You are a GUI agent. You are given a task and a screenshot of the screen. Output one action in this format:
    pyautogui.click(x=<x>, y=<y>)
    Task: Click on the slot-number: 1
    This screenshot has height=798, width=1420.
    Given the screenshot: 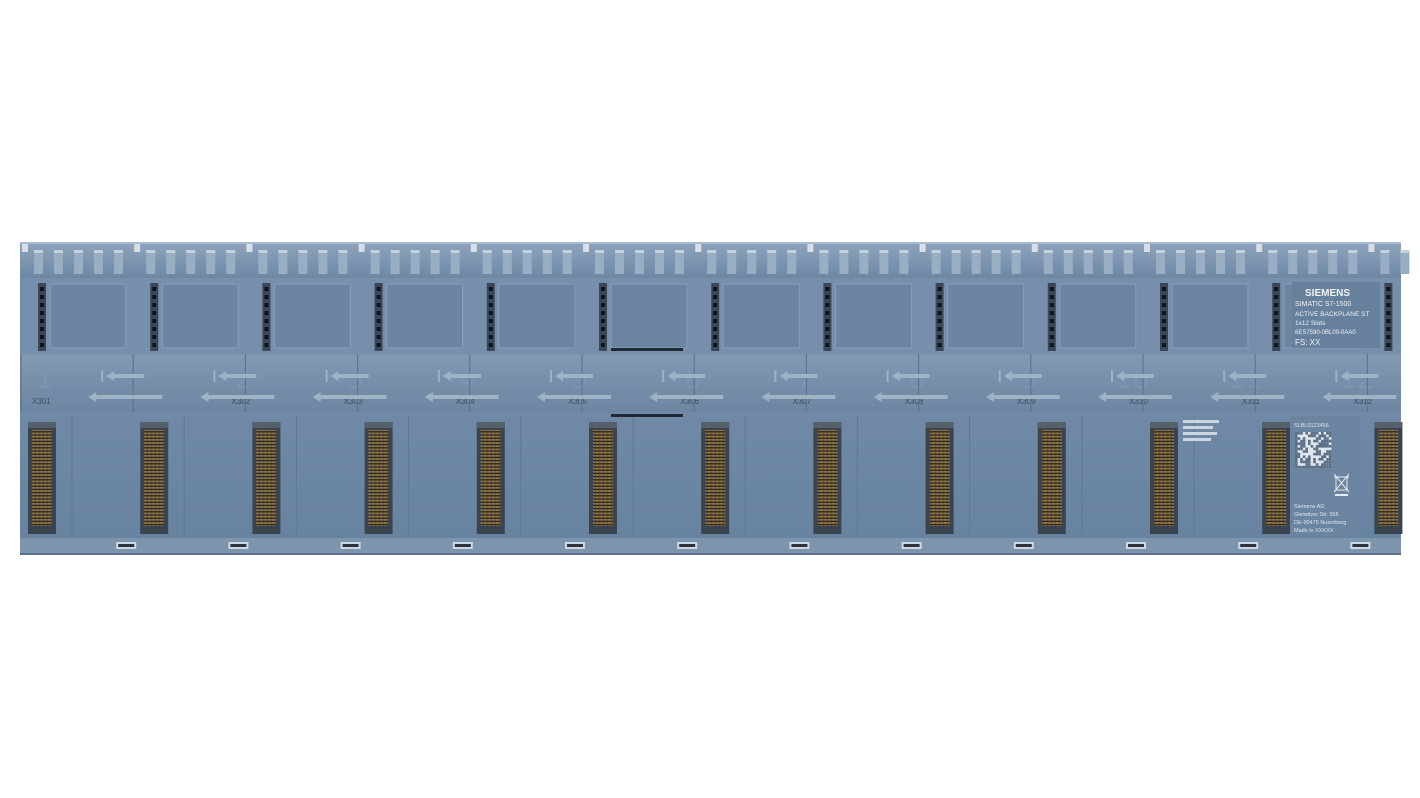 What is the action you would take?
    pyautogui.click(x=44, y=379)
    